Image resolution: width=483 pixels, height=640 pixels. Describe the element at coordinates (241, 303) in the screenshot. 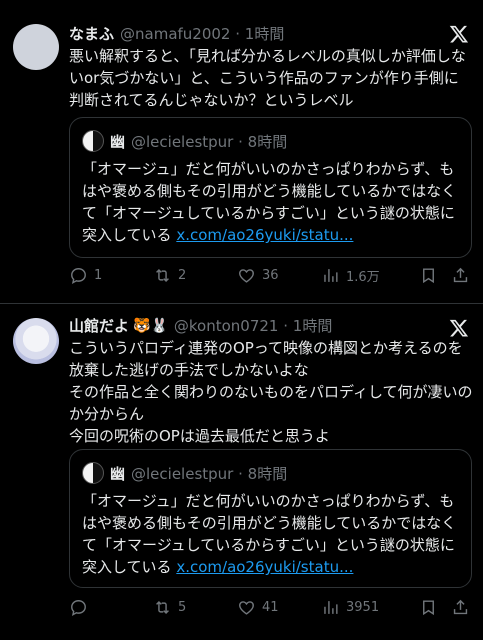

I see `tweet-divider` at that location.